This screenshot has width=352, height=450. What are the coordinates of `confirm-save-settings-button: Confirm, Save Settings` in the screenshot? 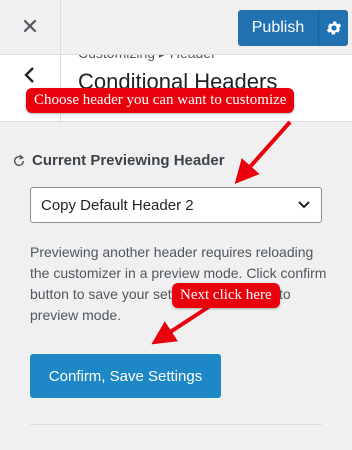 It's located at (125, 376).